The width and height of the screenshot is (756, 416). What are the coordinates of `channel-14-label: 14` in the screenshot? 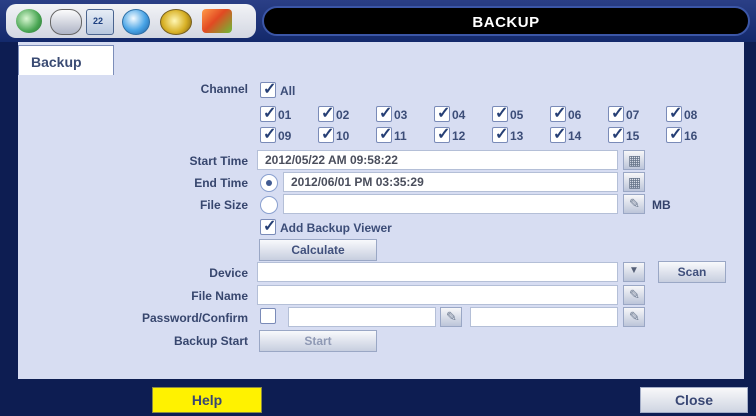 It's located at (575, 136).